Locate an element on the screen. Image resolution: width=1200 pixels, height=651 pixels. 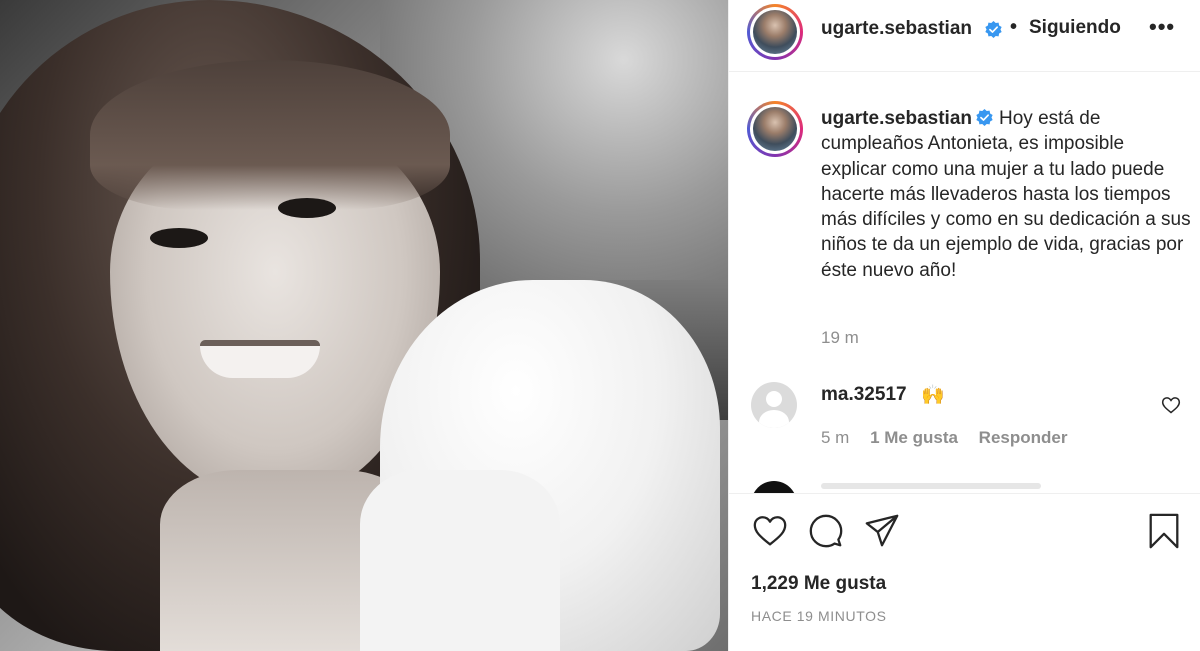
post-timestamp: HACE 19 MINUTOS is located at coordinates (819, 616).